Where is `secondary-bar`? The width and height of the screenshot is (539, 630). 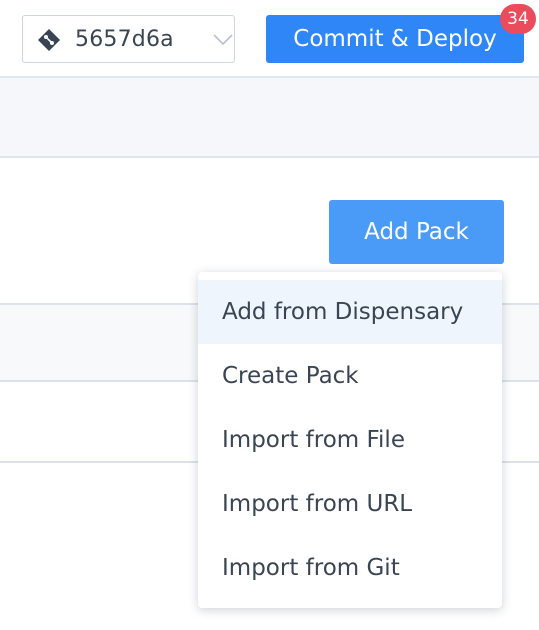
secondary-bar is located at coordinates (269, 118).